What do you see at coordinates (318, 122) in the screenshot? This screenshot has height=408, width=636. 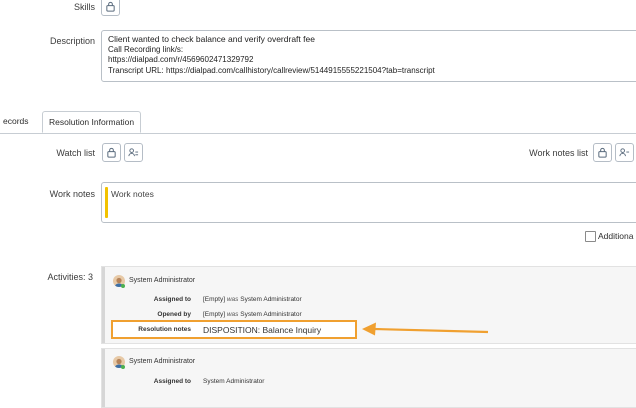 I see `tab-bar: ecords Resolution Information` at bounding box center [318, 122].